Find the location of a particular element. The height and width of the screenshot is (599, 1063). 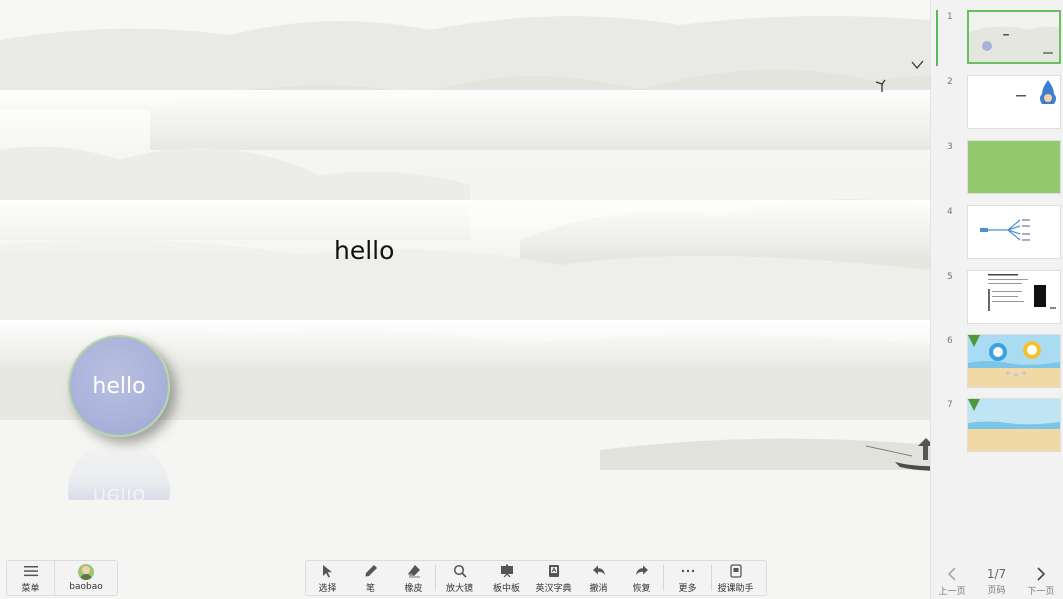

magnifier-label: 放大镜 is located at coordinates (459, 588).